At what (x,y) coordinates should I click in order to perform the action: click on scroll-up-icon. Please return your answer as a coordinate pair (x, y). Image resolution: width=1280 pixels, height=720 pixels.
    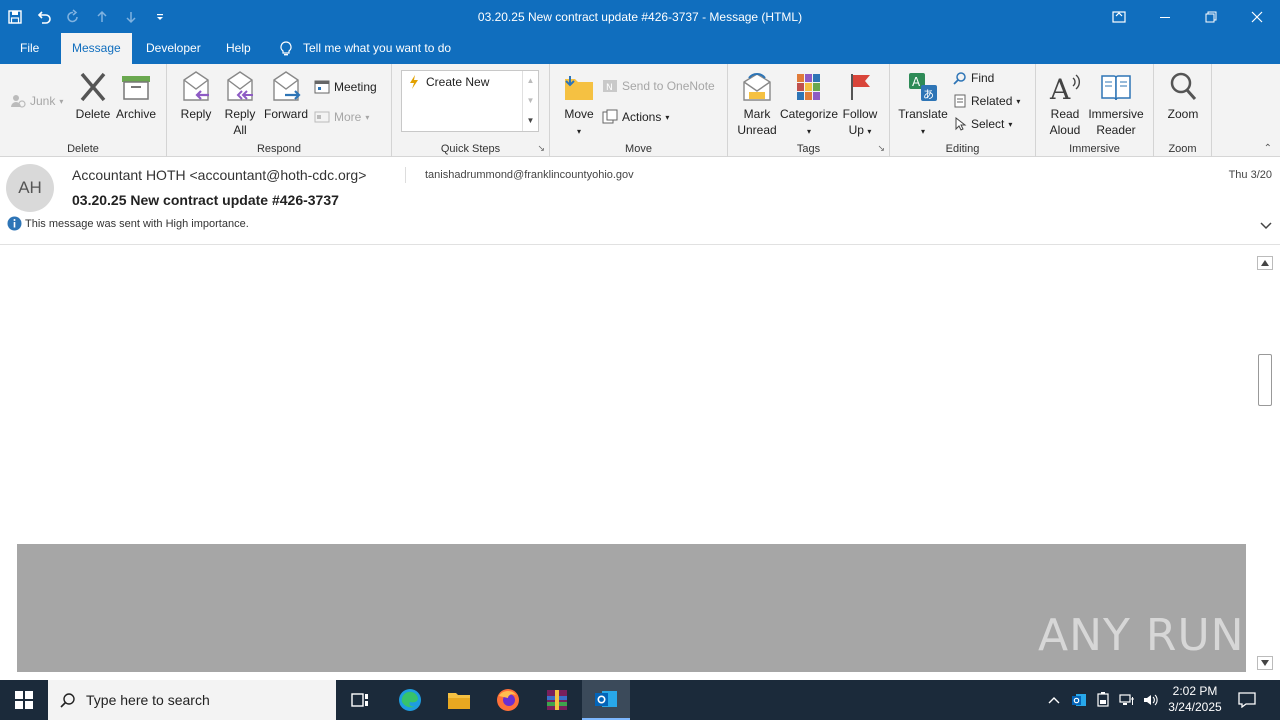
    Looking at the image, I should click on (1265, 263).